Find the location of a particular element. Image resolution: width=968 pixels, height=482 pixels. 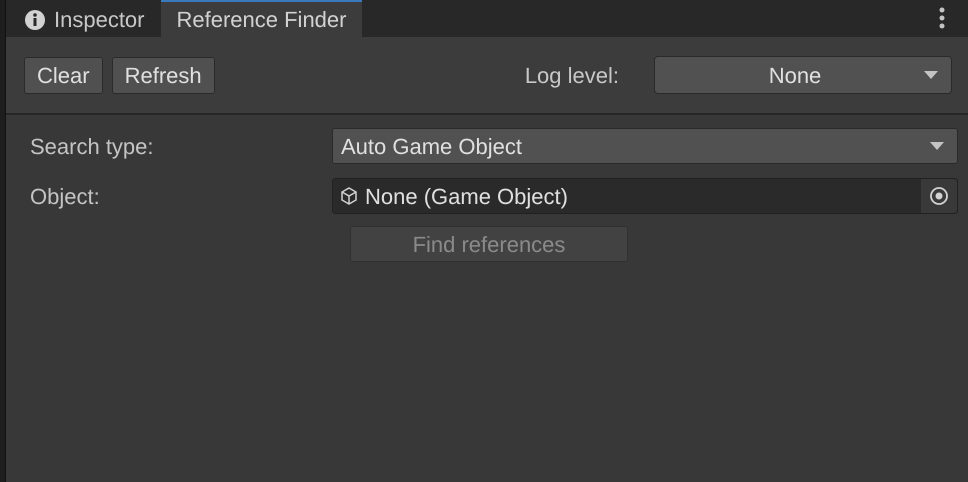

cube-icon is located at coordinates (349, 196).